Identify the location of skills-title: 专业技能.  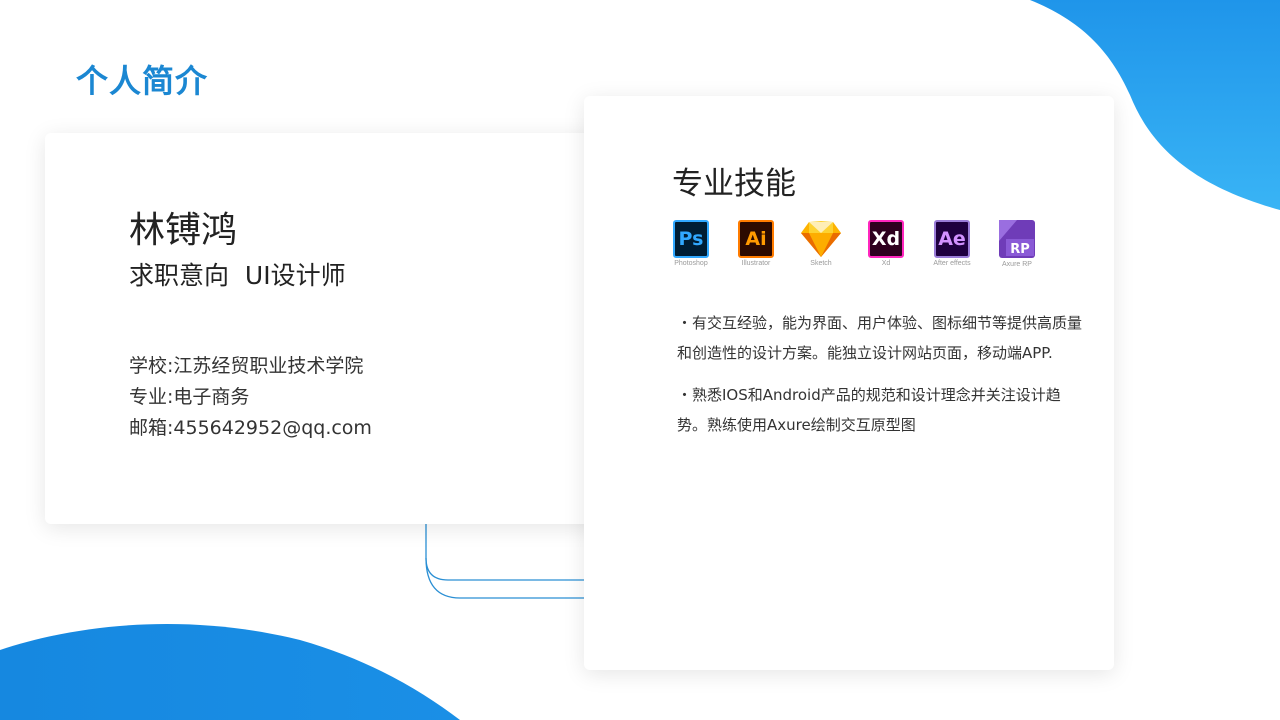
(734, 184).